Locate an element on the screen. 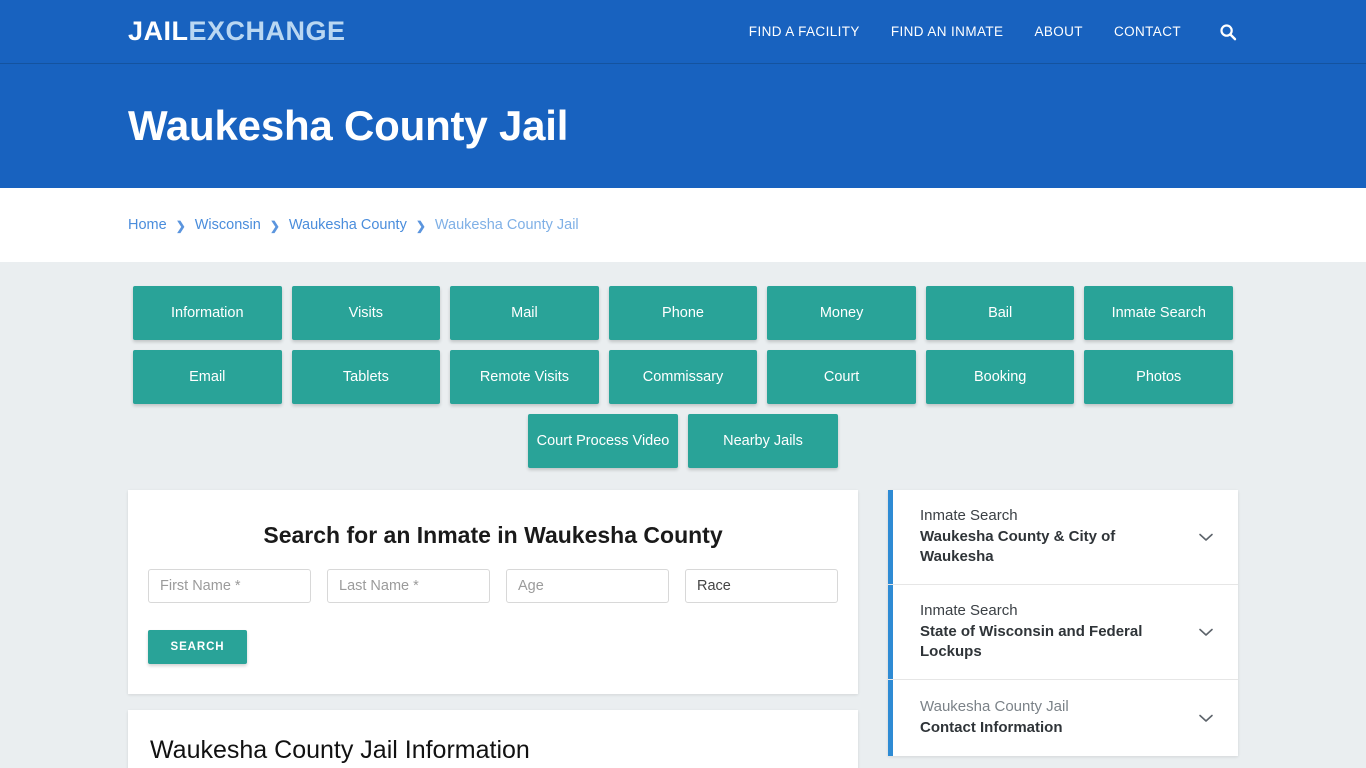 This screenshot has width=1366, height=768. page-title: Waukesha County Jail is located at coordinates (348, 125).